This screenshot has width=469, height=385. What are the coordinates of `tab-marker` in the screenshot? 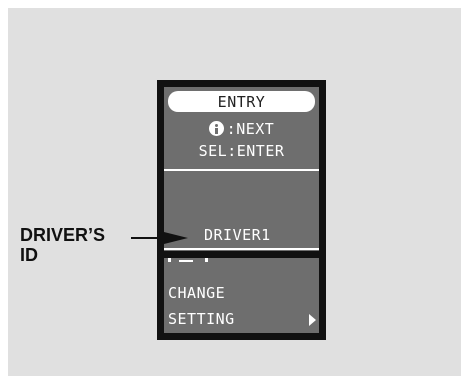 It's located at (188, 260).